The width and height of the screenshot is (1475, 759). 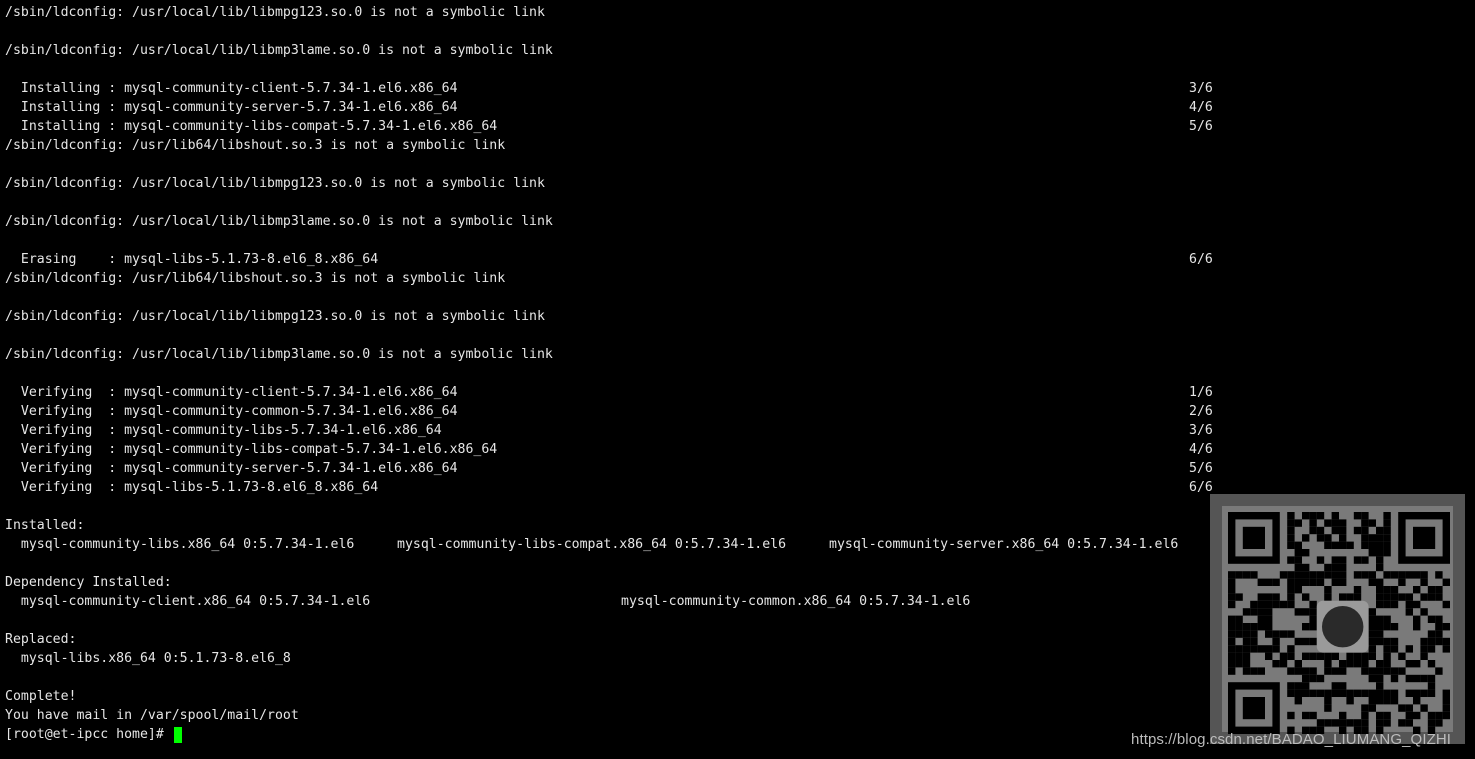 I want to click on terminal-line-text: Installed:, so click(x=45, y=525).